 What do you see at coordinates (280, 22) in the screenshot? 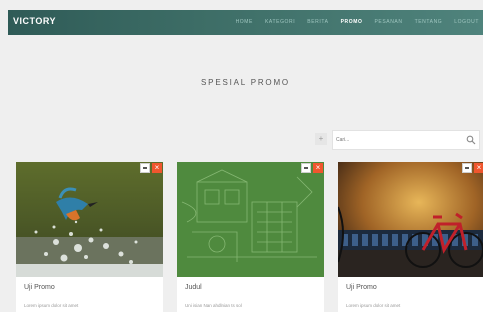
I see `nav-item-kategori: KATEGORI` at bounding box center [280, 22].